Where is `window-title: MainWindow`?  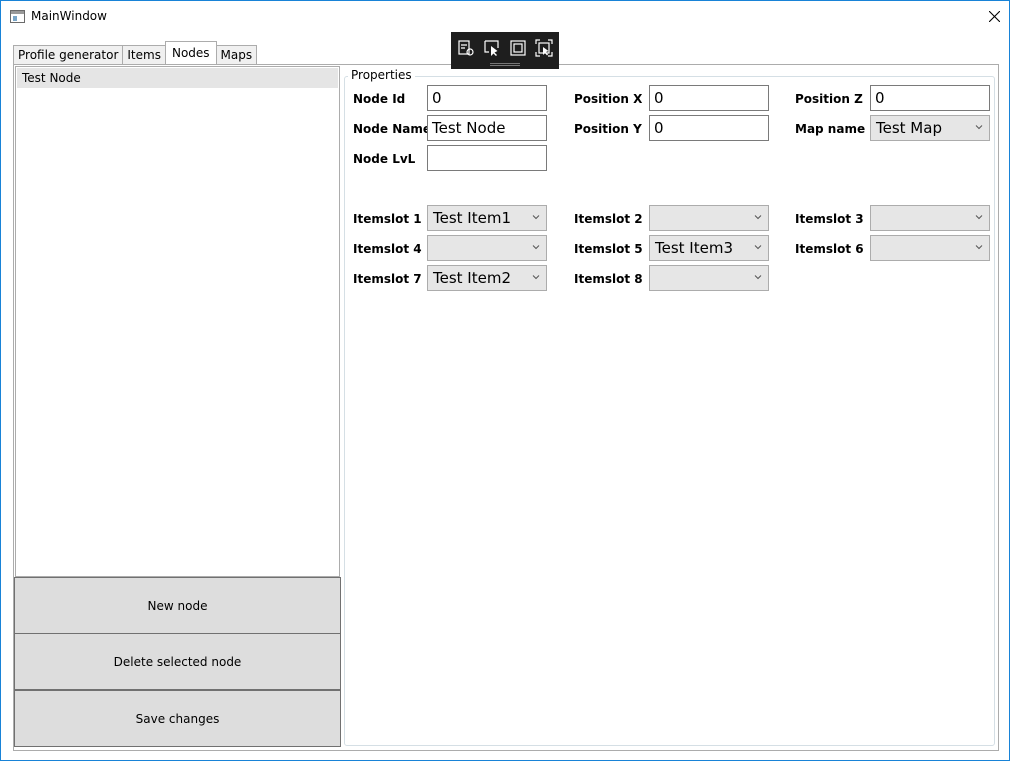
window-title: MainWindow is located at coordinates (69, 16).